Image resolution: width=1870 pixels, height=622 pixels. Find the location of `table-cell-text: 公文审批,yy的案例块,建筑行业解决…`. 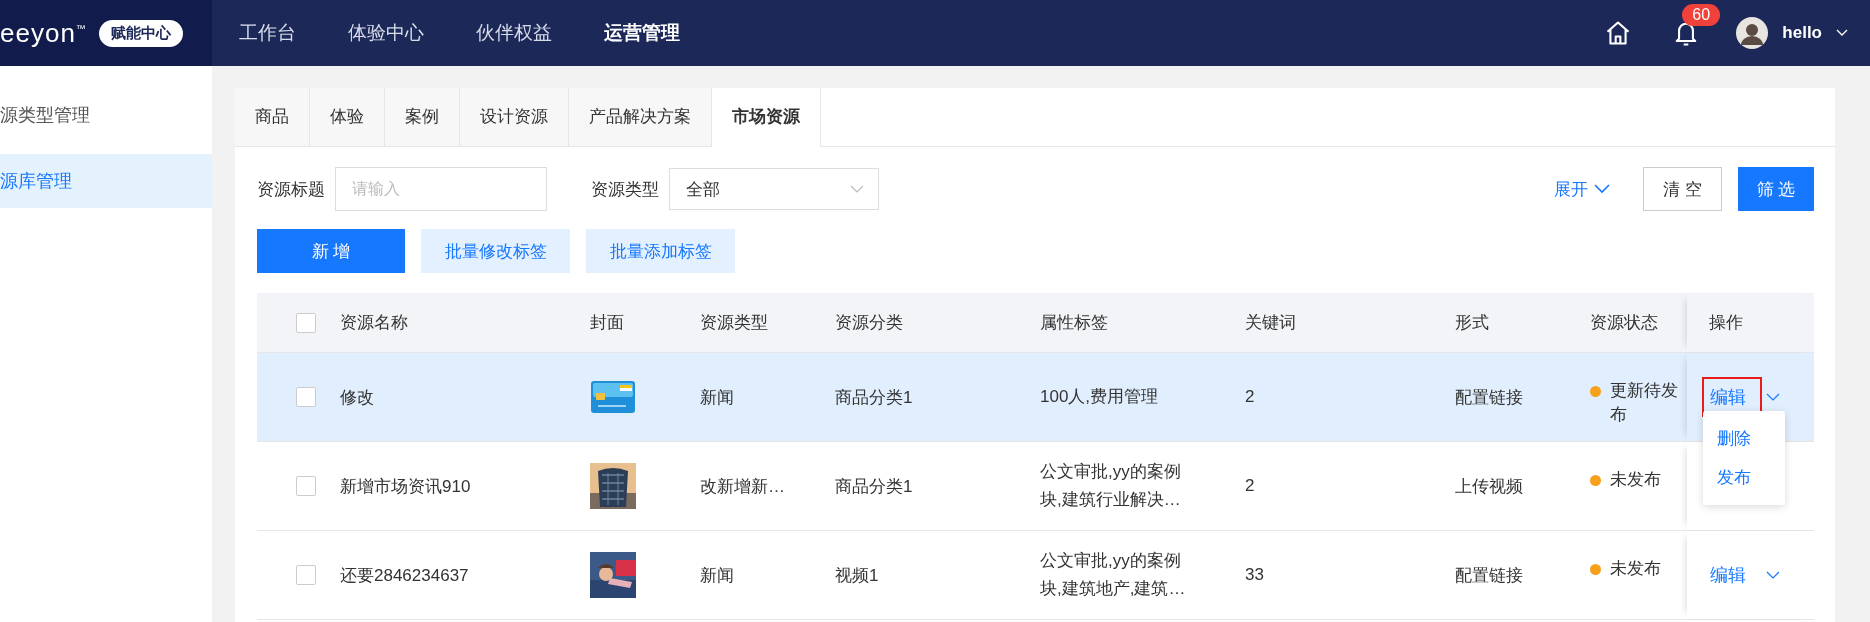

table-cell-text: 公文审批,yy的案例块,建筑行业解决… is located at coordinates (1111, 486).